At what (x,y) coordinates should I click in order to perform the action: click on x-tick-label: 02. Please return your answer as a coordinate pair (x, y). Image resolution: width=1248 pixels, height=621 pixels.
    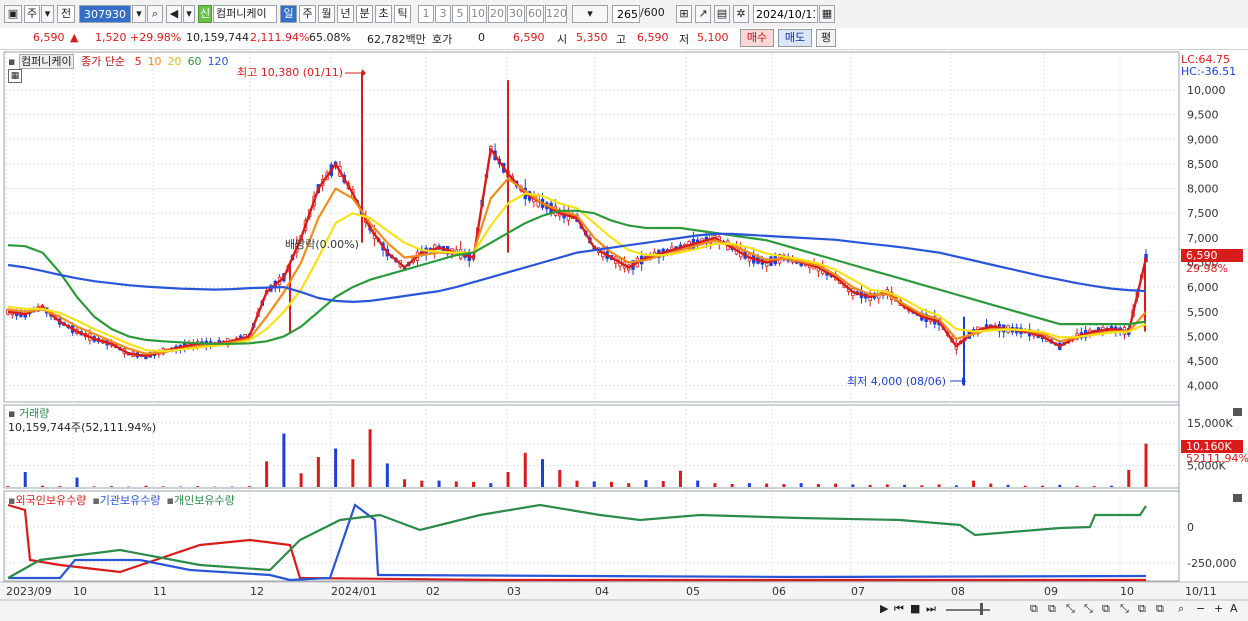
    Looking at the image, I should click on (433, 591).